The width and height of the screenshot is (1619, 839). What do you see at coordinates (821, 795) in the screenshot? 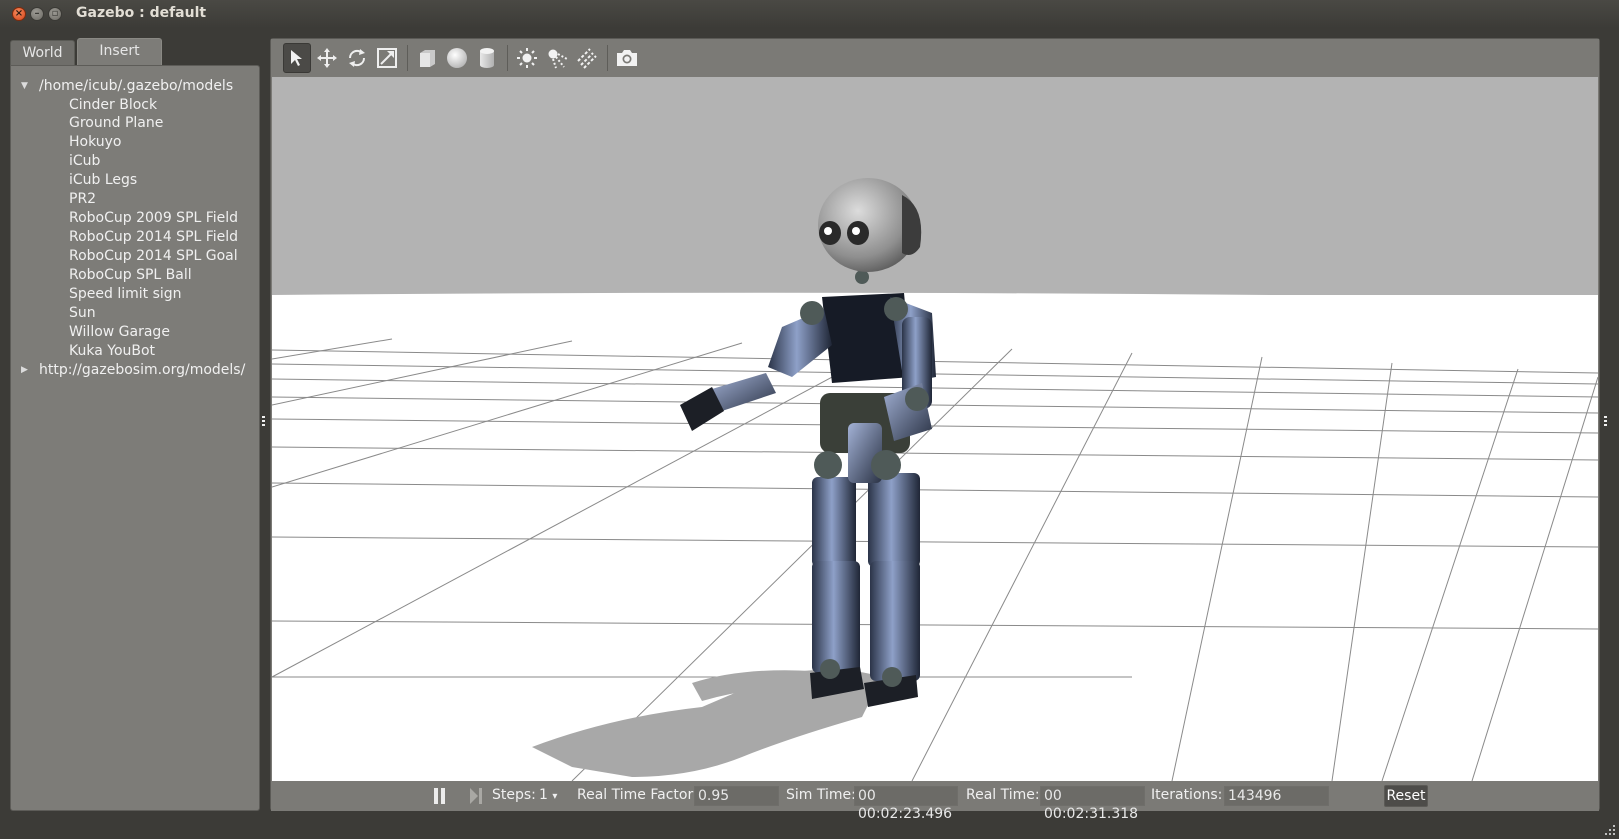
I see `sim-time-label: Sim Time:` at bounding box center [821, 795].